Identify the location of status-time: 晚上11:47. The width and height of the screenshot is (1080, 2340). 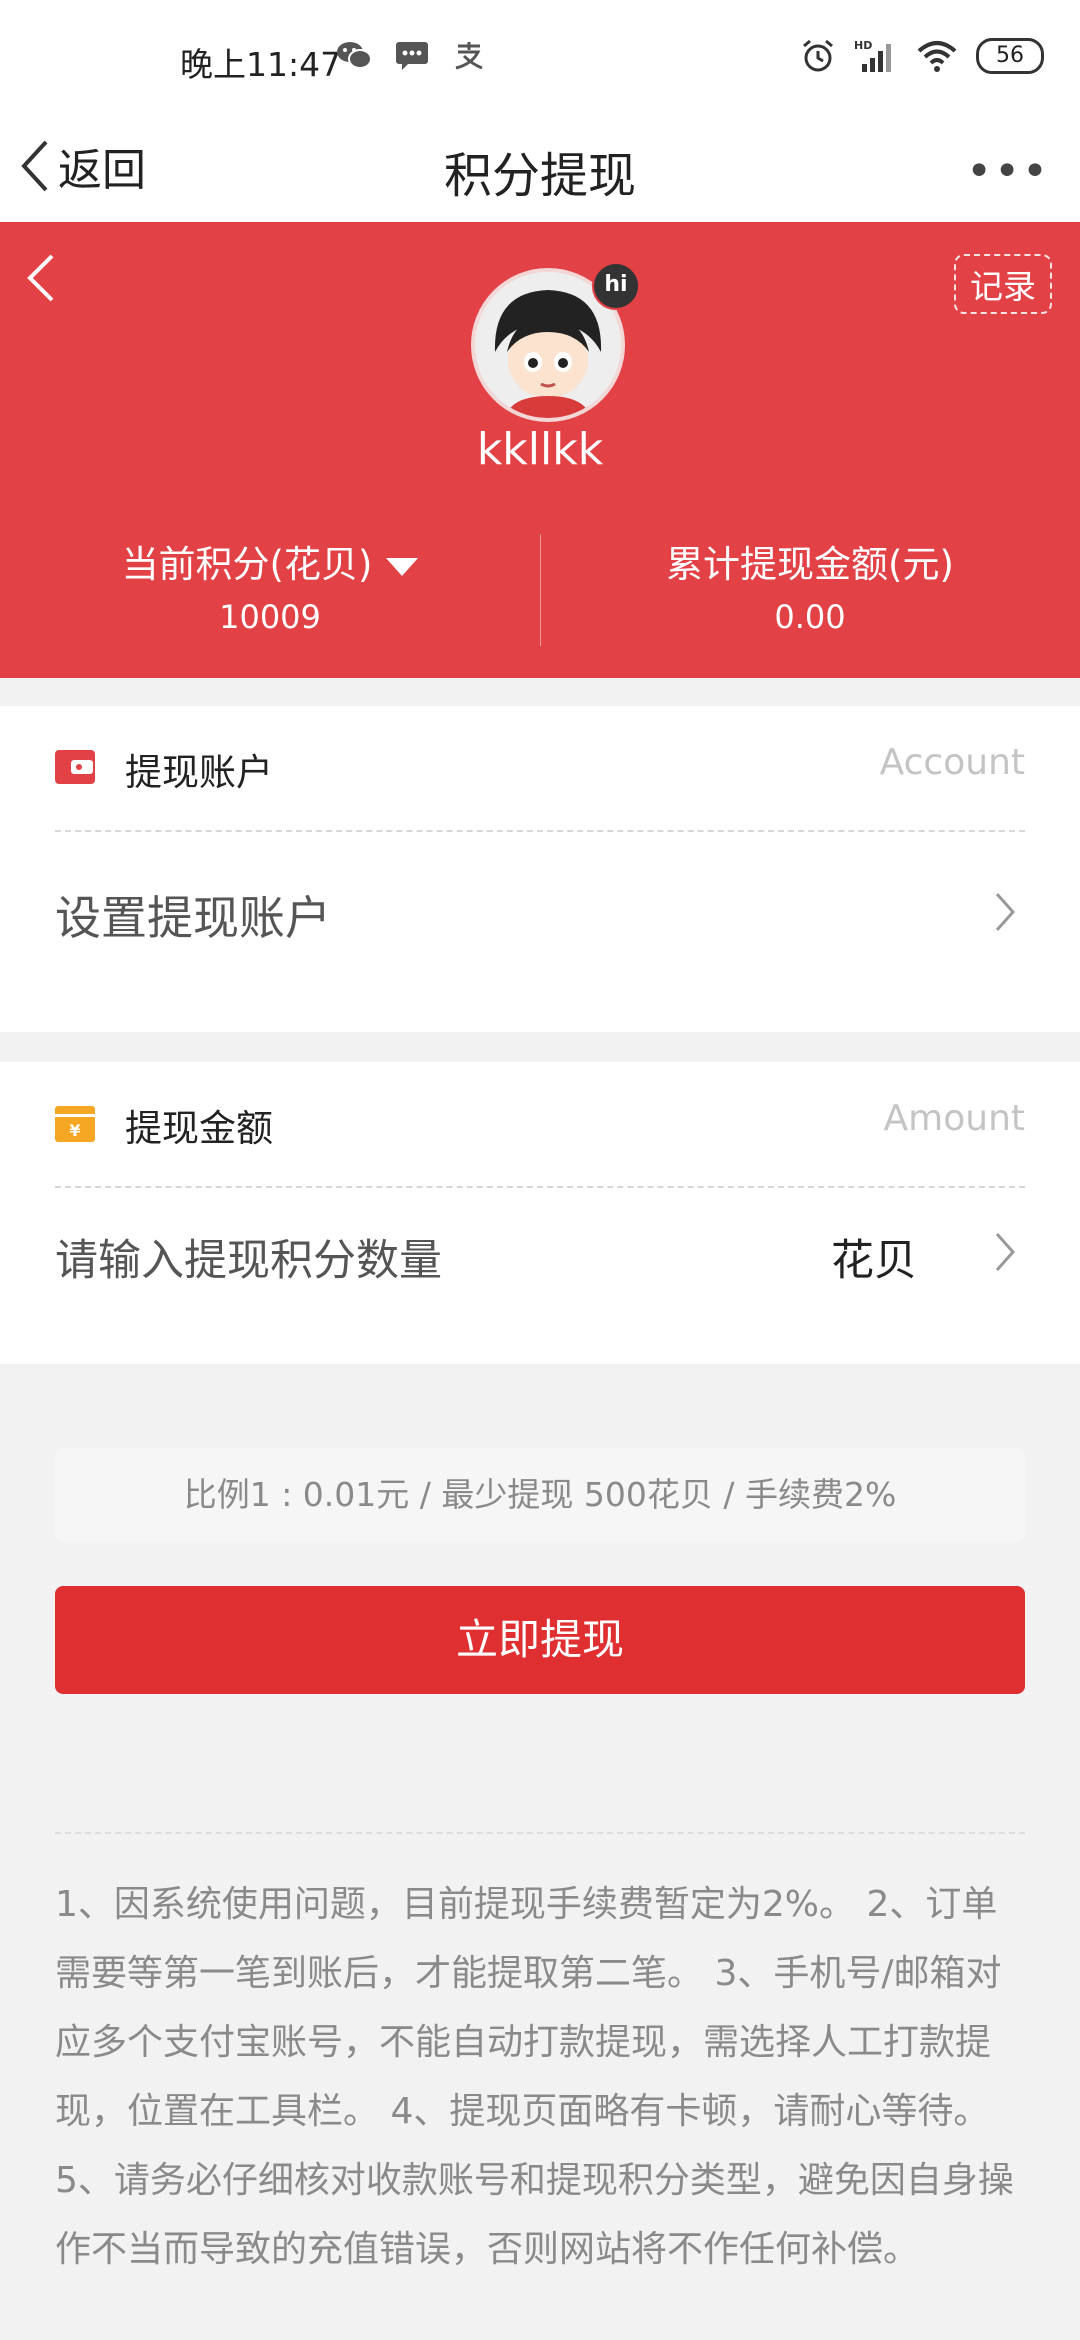
(261, 64).